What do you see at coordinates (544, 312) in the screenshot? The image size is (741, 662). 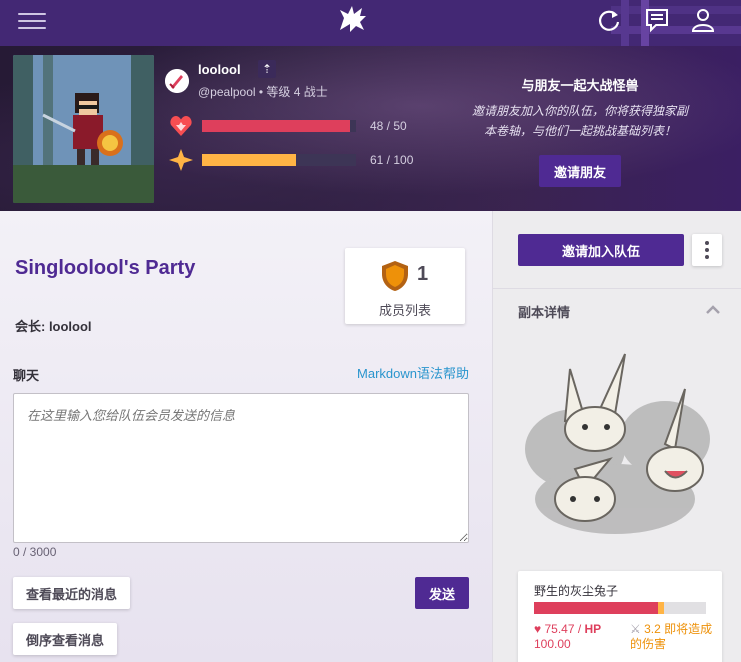 I see `quest-details-title: 副本详情` at bounding box center [544, 312].